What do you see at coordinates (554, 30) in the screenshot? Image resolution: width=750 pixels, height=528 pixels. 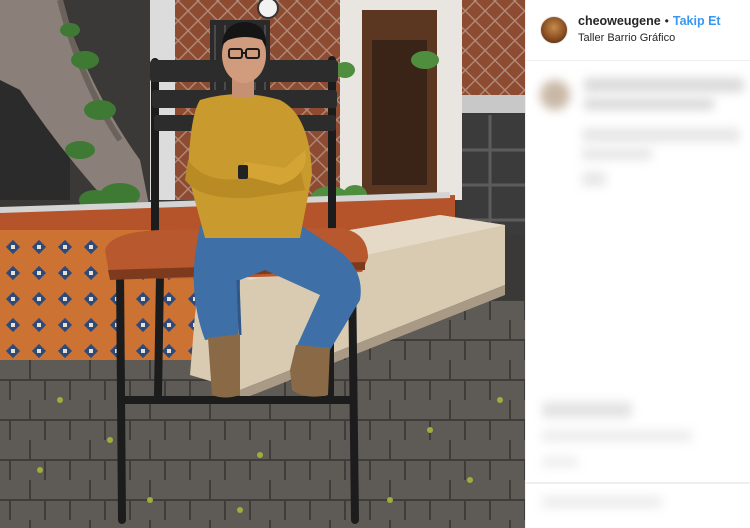 I see `profile-avatar` at bounding box center [554, 30].